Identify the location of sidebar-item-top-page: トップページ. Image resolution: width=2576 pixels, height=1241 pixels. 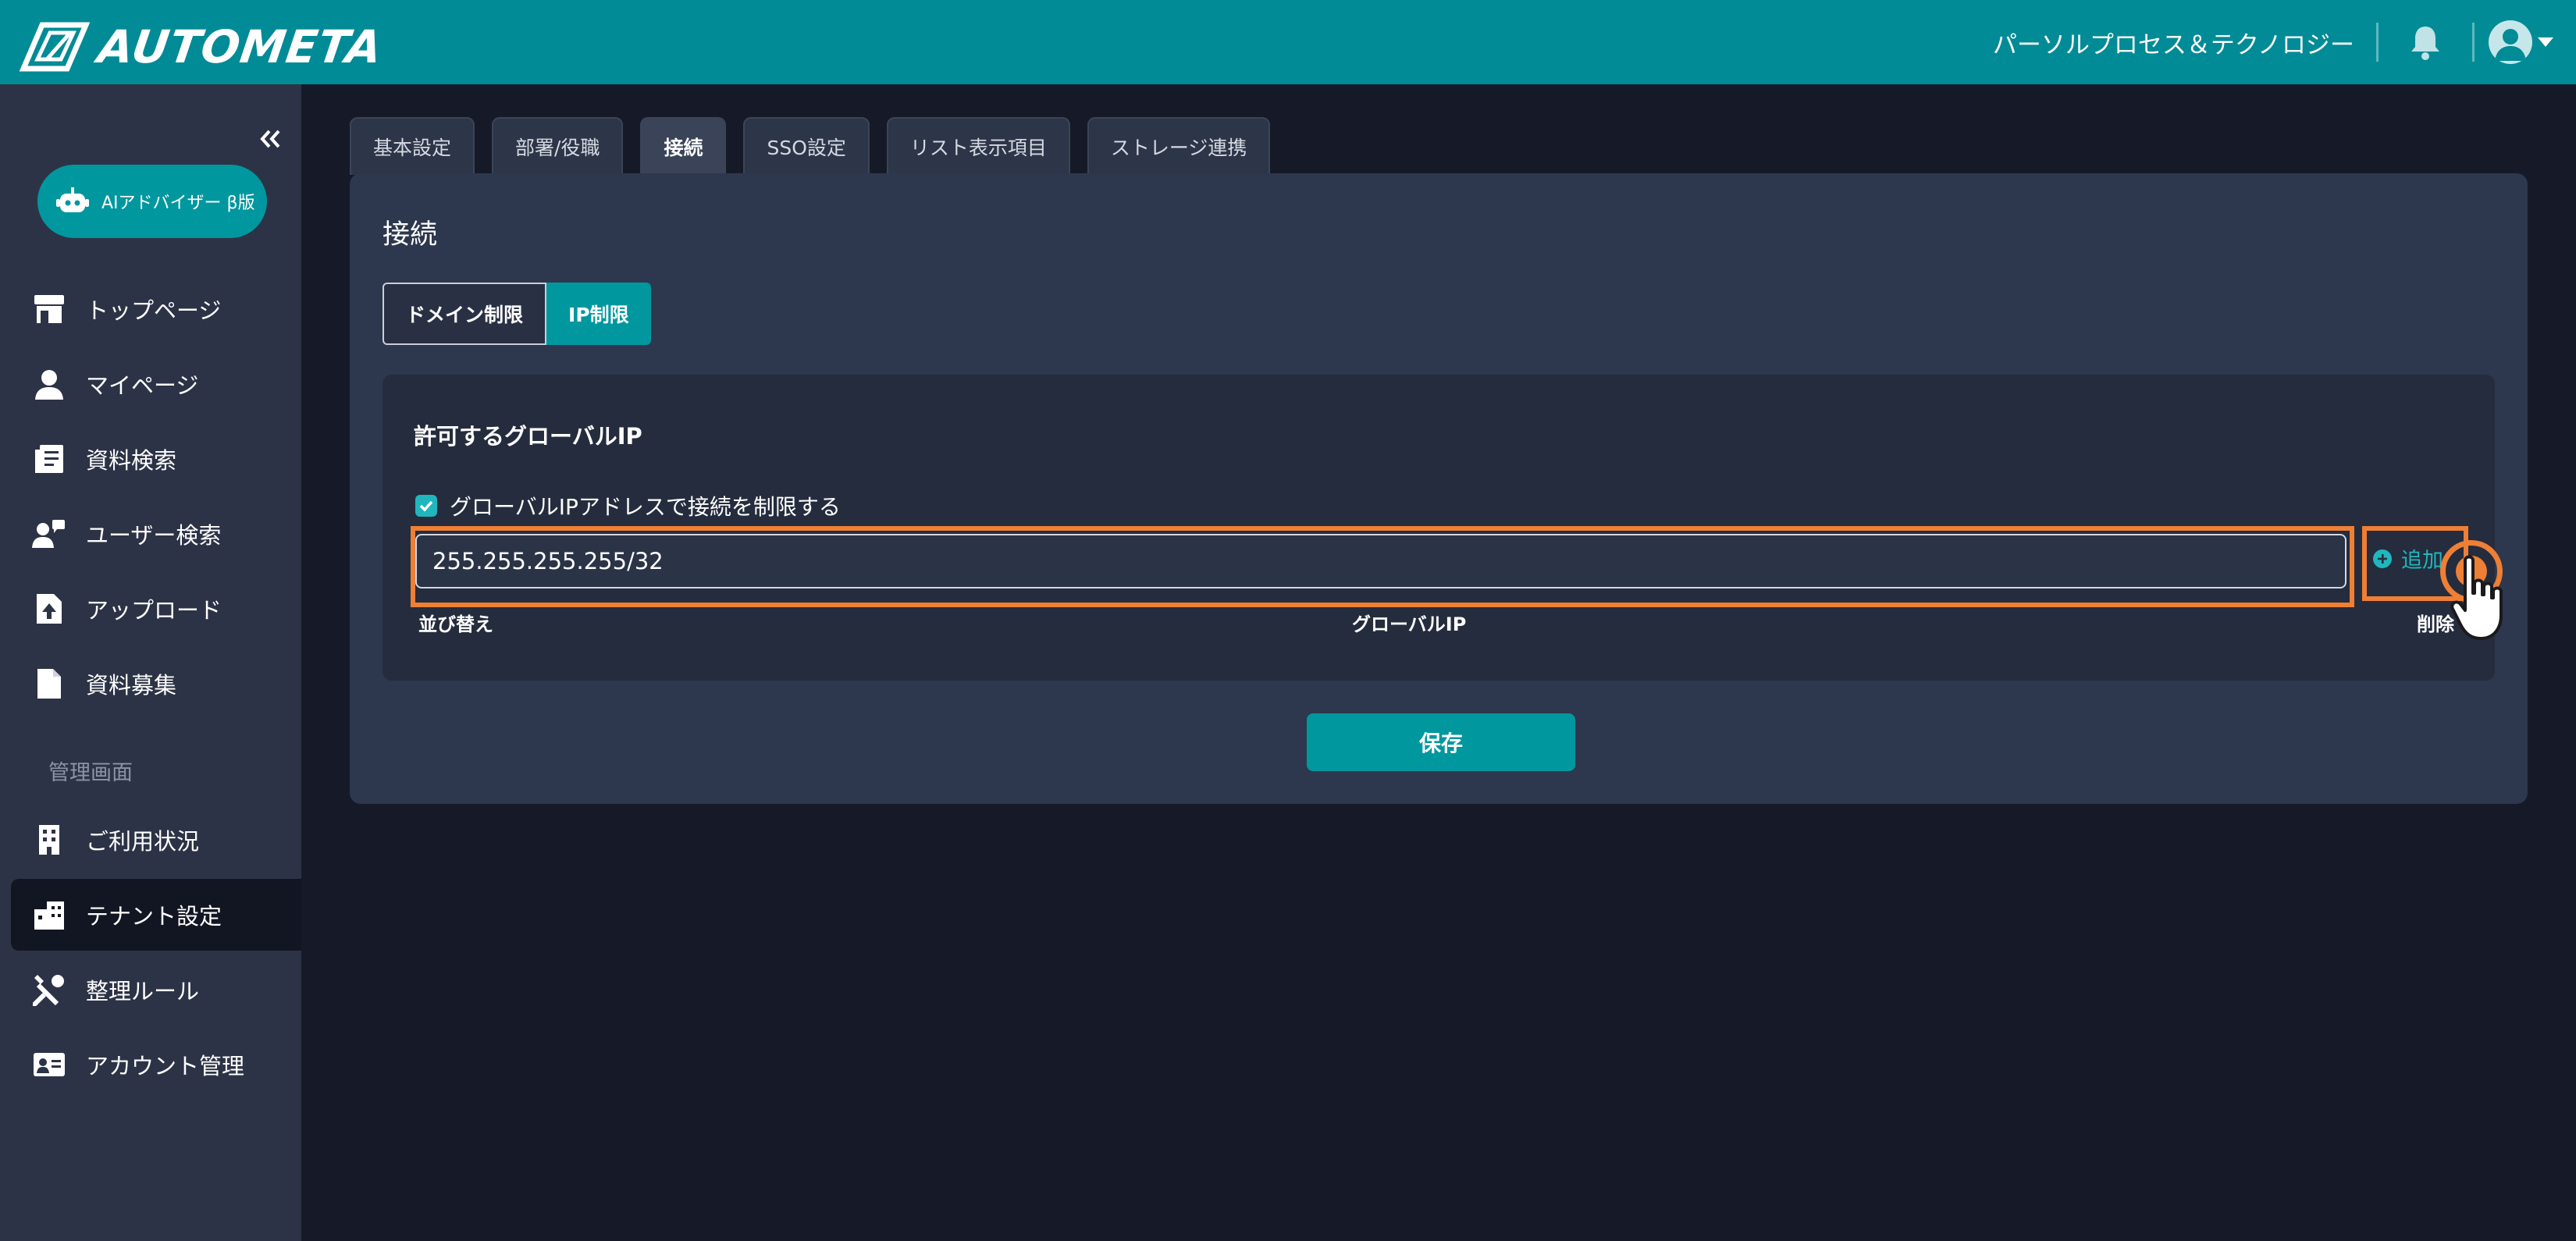
(156, 309).